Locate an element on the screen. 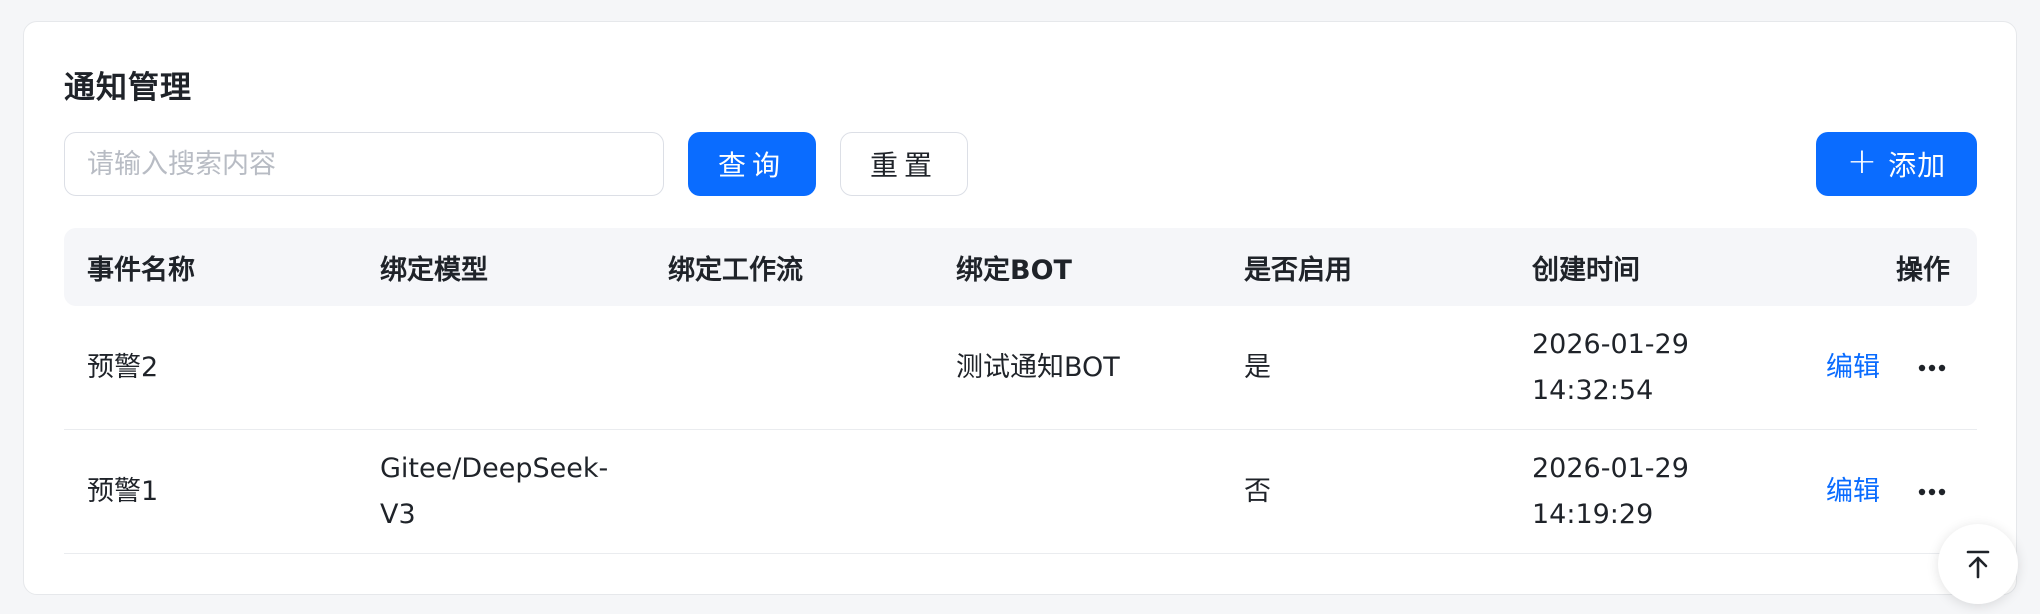 The height and width of the screenshot is (614, 2040). cell-model: Gitee/DeepSeek- V3 is located at coordinates (494, 492).